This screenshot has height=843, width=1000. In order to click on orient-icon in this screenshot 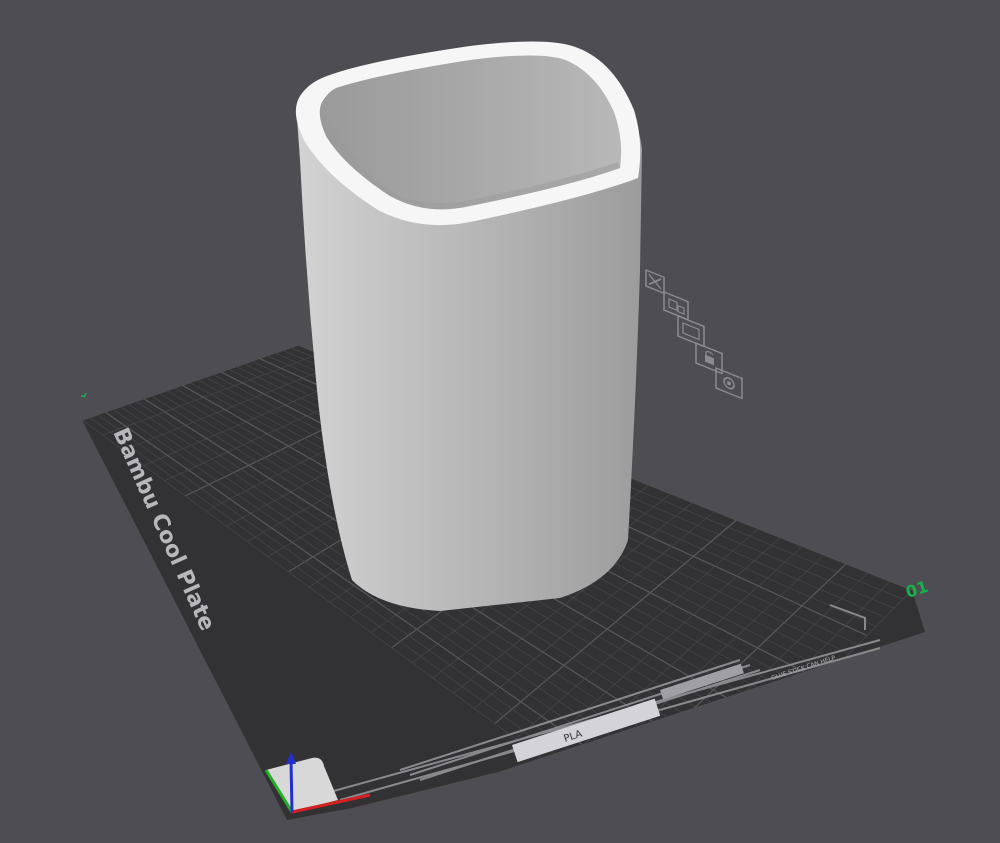, I will do `click(691, 331)`.